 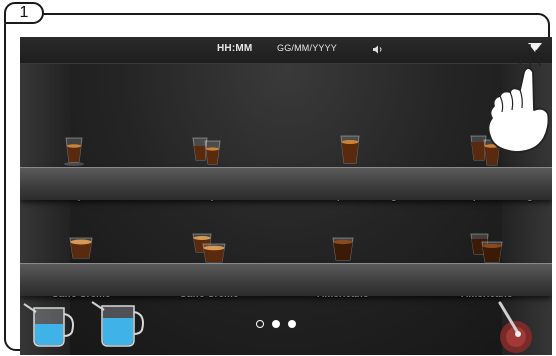 What do you see at coordinates (377, 49) in the screenshot?
I see `volume-icon` at bounding box center [377, 49].